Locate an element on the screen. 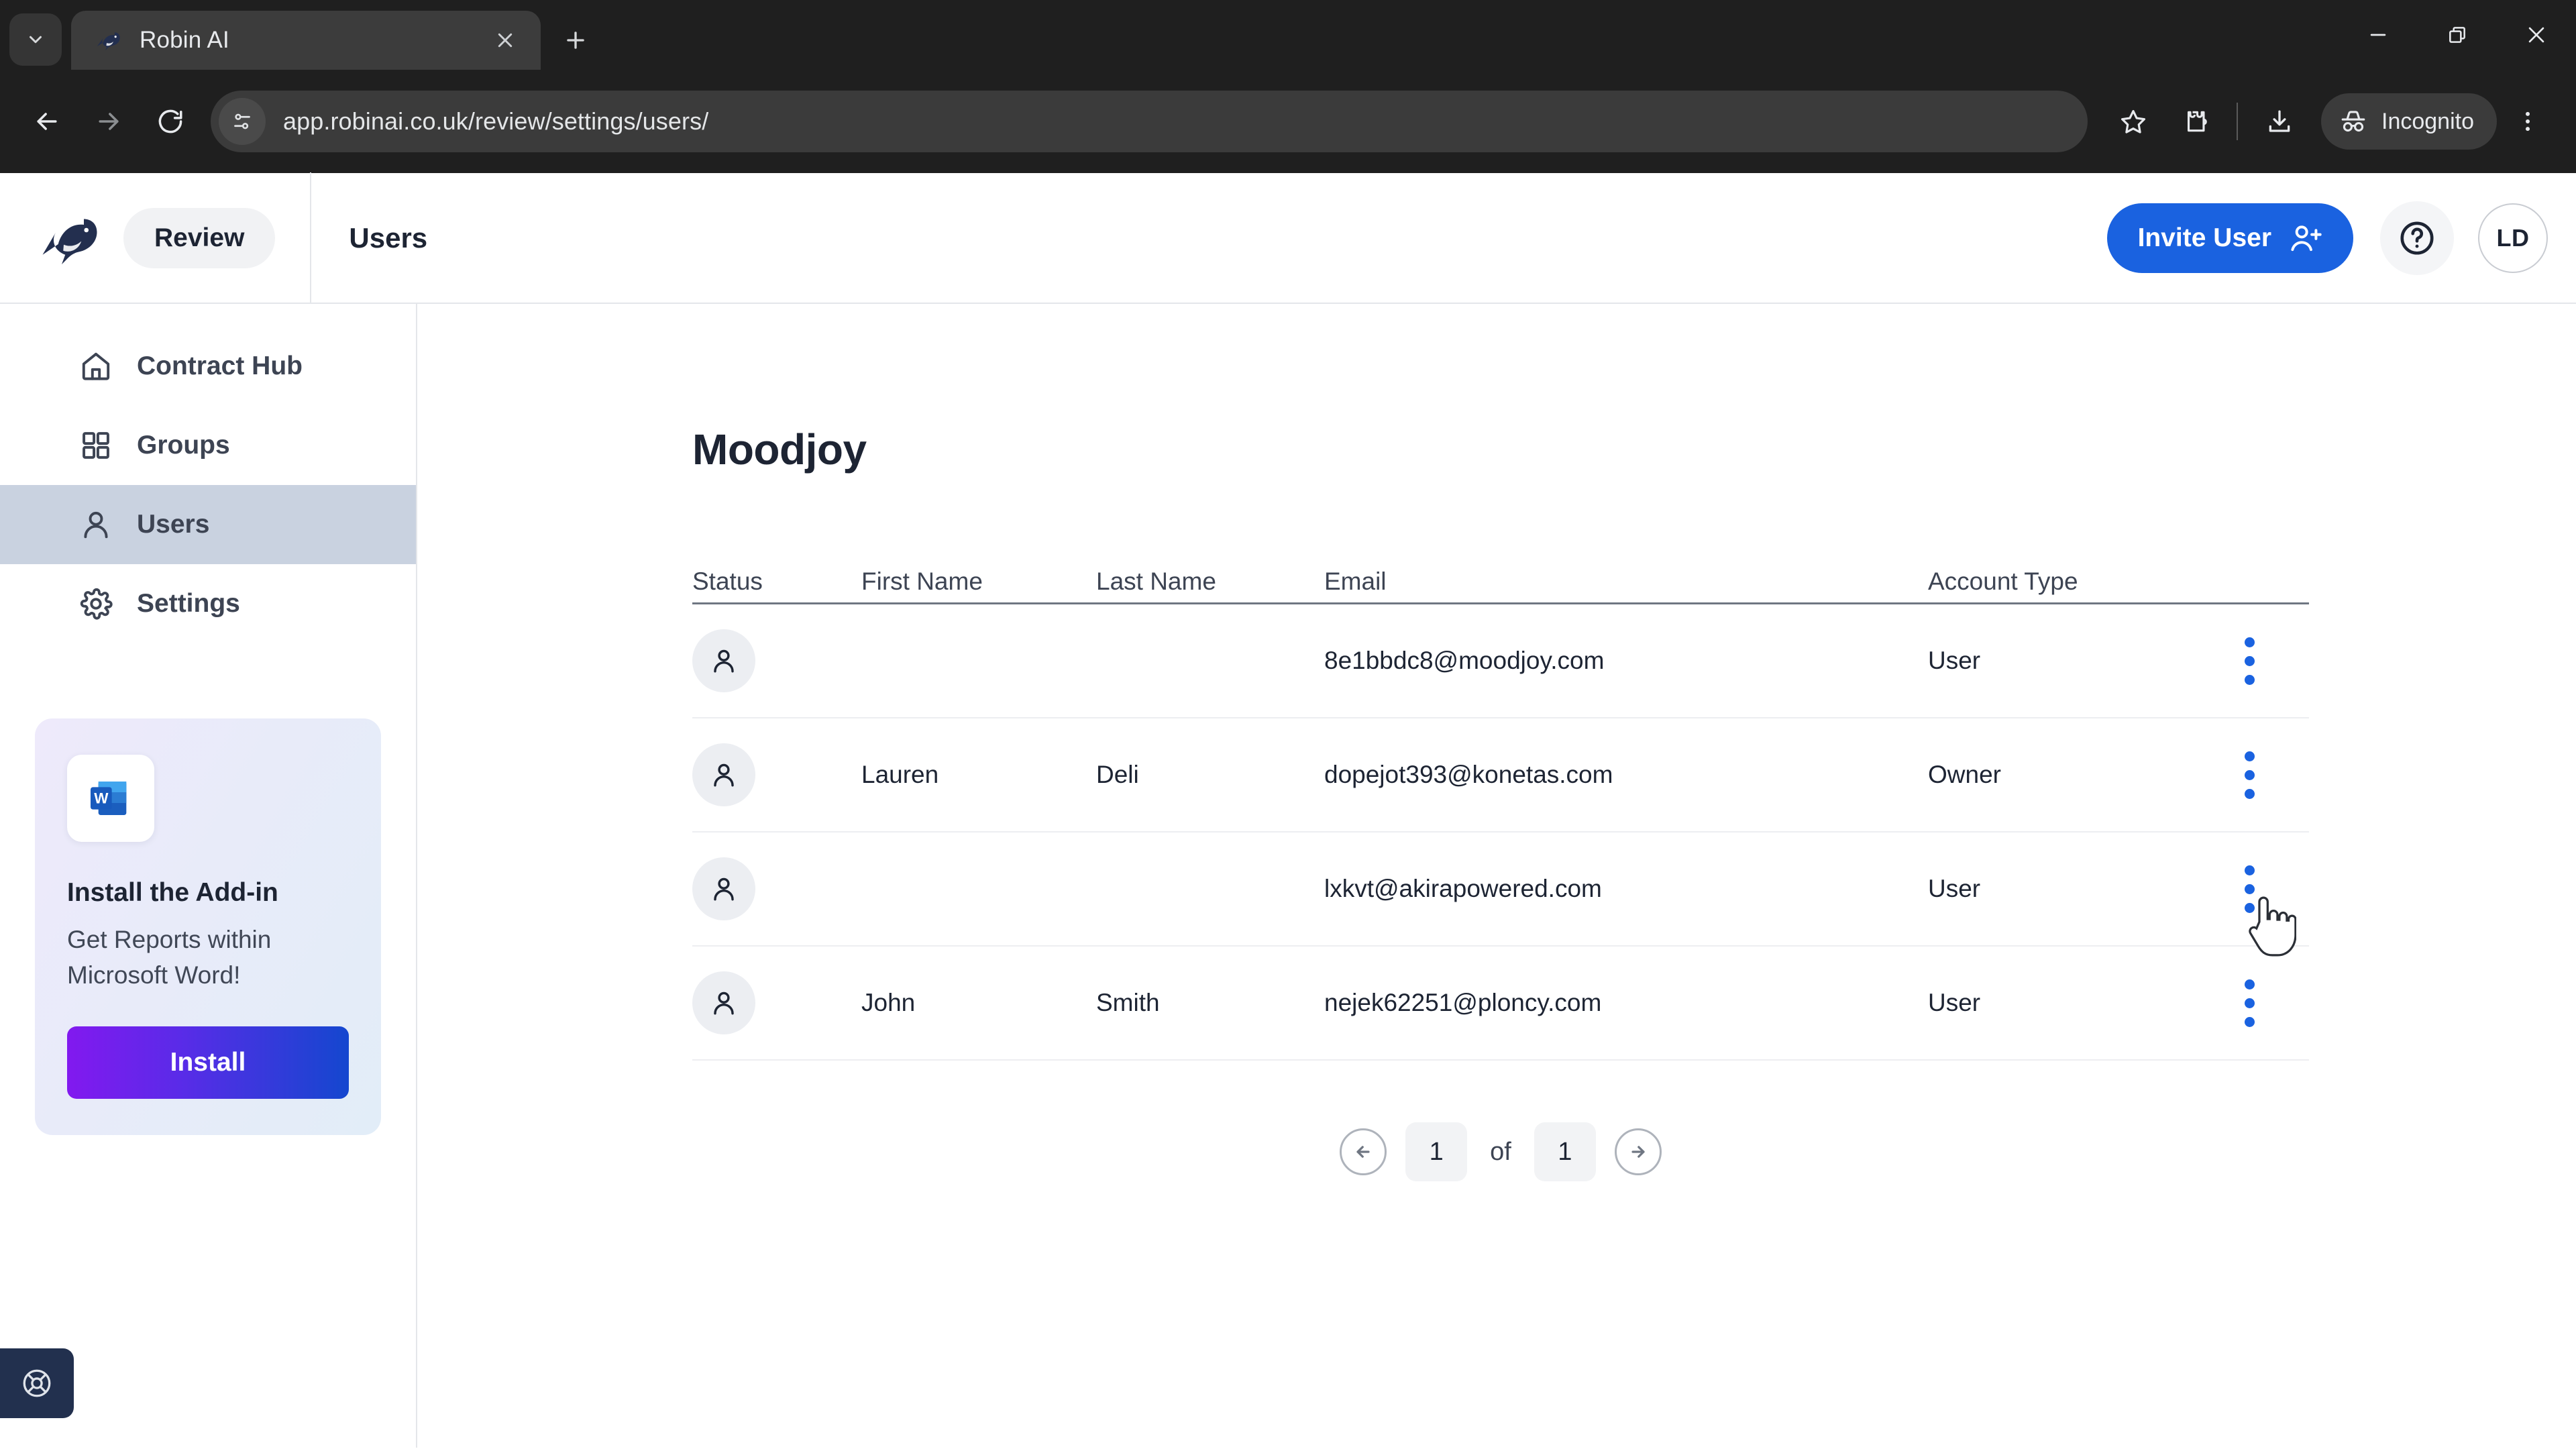 The height and width of the screenshot is (1449, 2576). grid-icon is located at coordinates (96, 445).